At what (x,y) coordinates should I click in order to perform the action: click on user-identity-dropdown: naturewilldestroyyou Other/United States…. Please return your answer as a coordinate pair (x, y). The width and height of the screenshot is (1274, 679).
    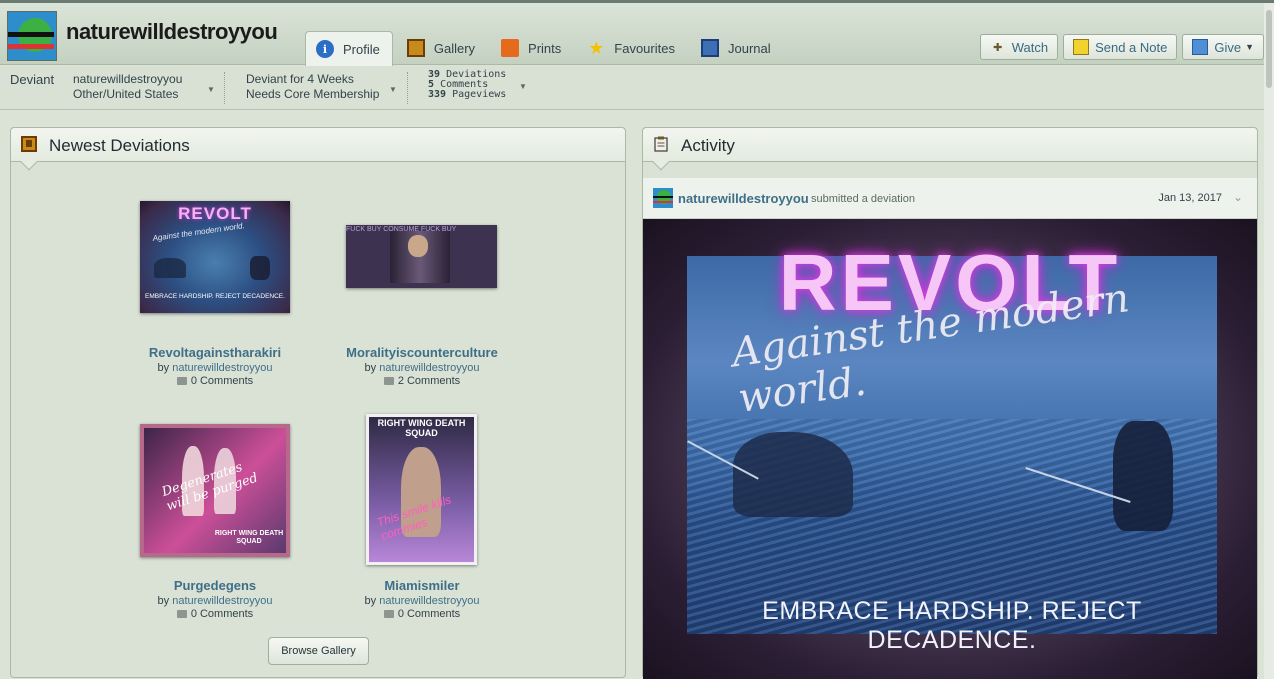
    Looking at the image, I should click on (145, 87).